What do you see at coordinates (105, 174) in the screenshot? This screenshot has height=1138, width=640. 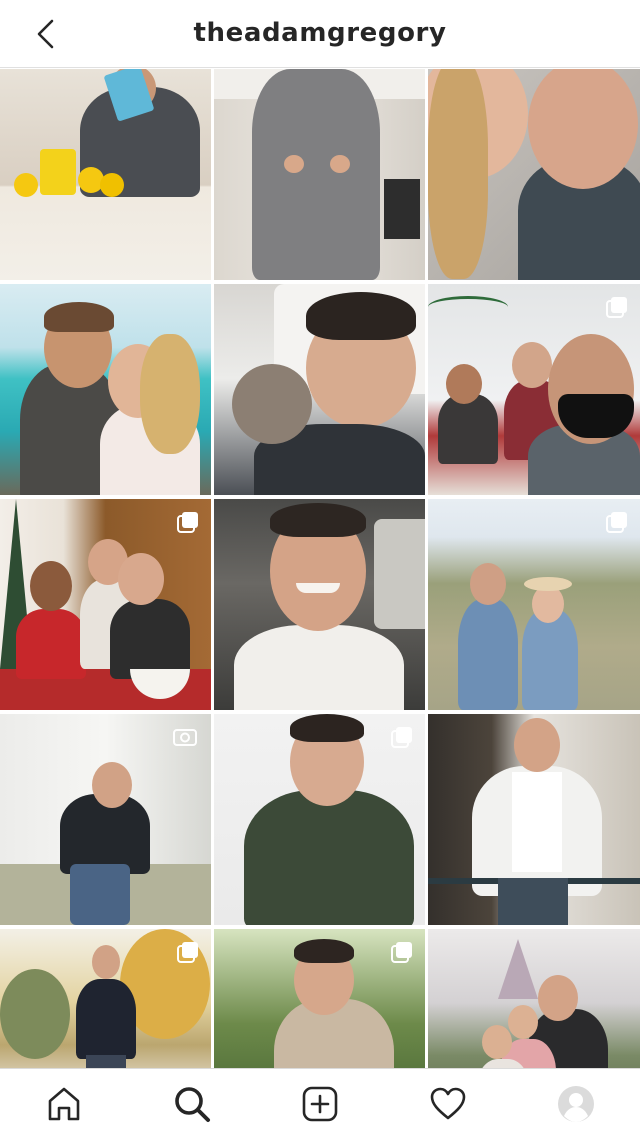 I see `post-lemon-drops` at bounding box center [105, 174].